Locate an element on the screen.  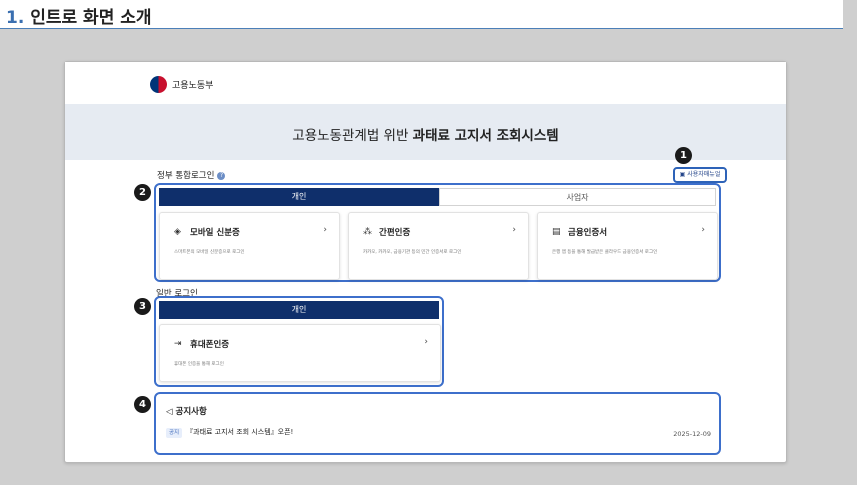
logo-text: 고용노동부 is located at coordinates (193, 86).